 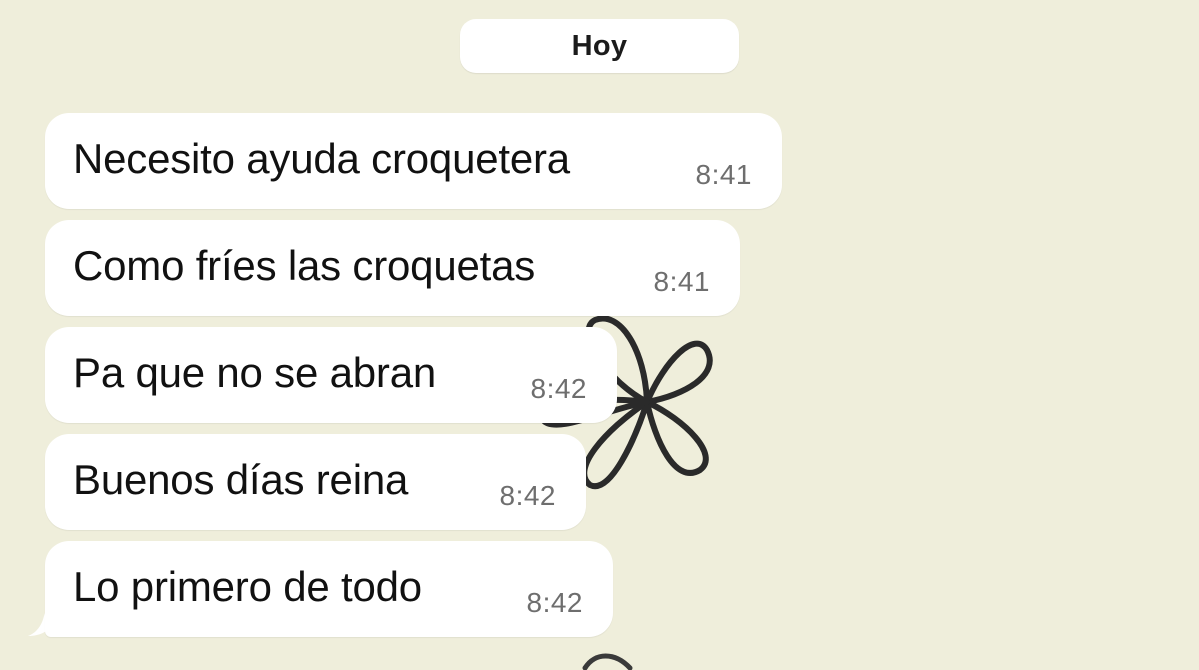 I want to click on message-text: Buenos días reina, so click(x=241, y=479).